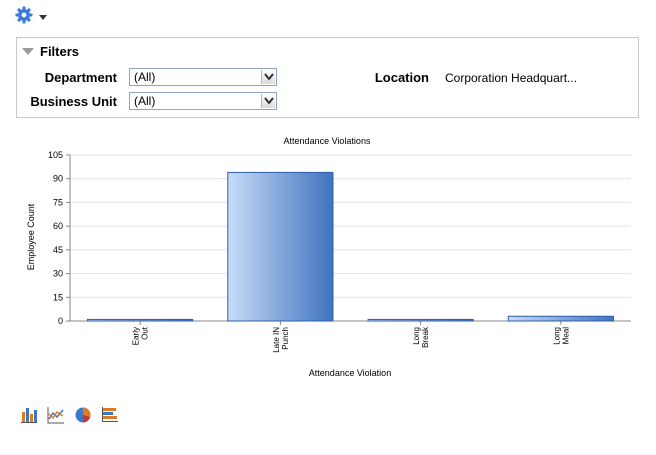 This screenshot has height=455, width=656. Describe the element at coordinates (203, 77) in the screenshot. I see `department-select: (All)` at that location.